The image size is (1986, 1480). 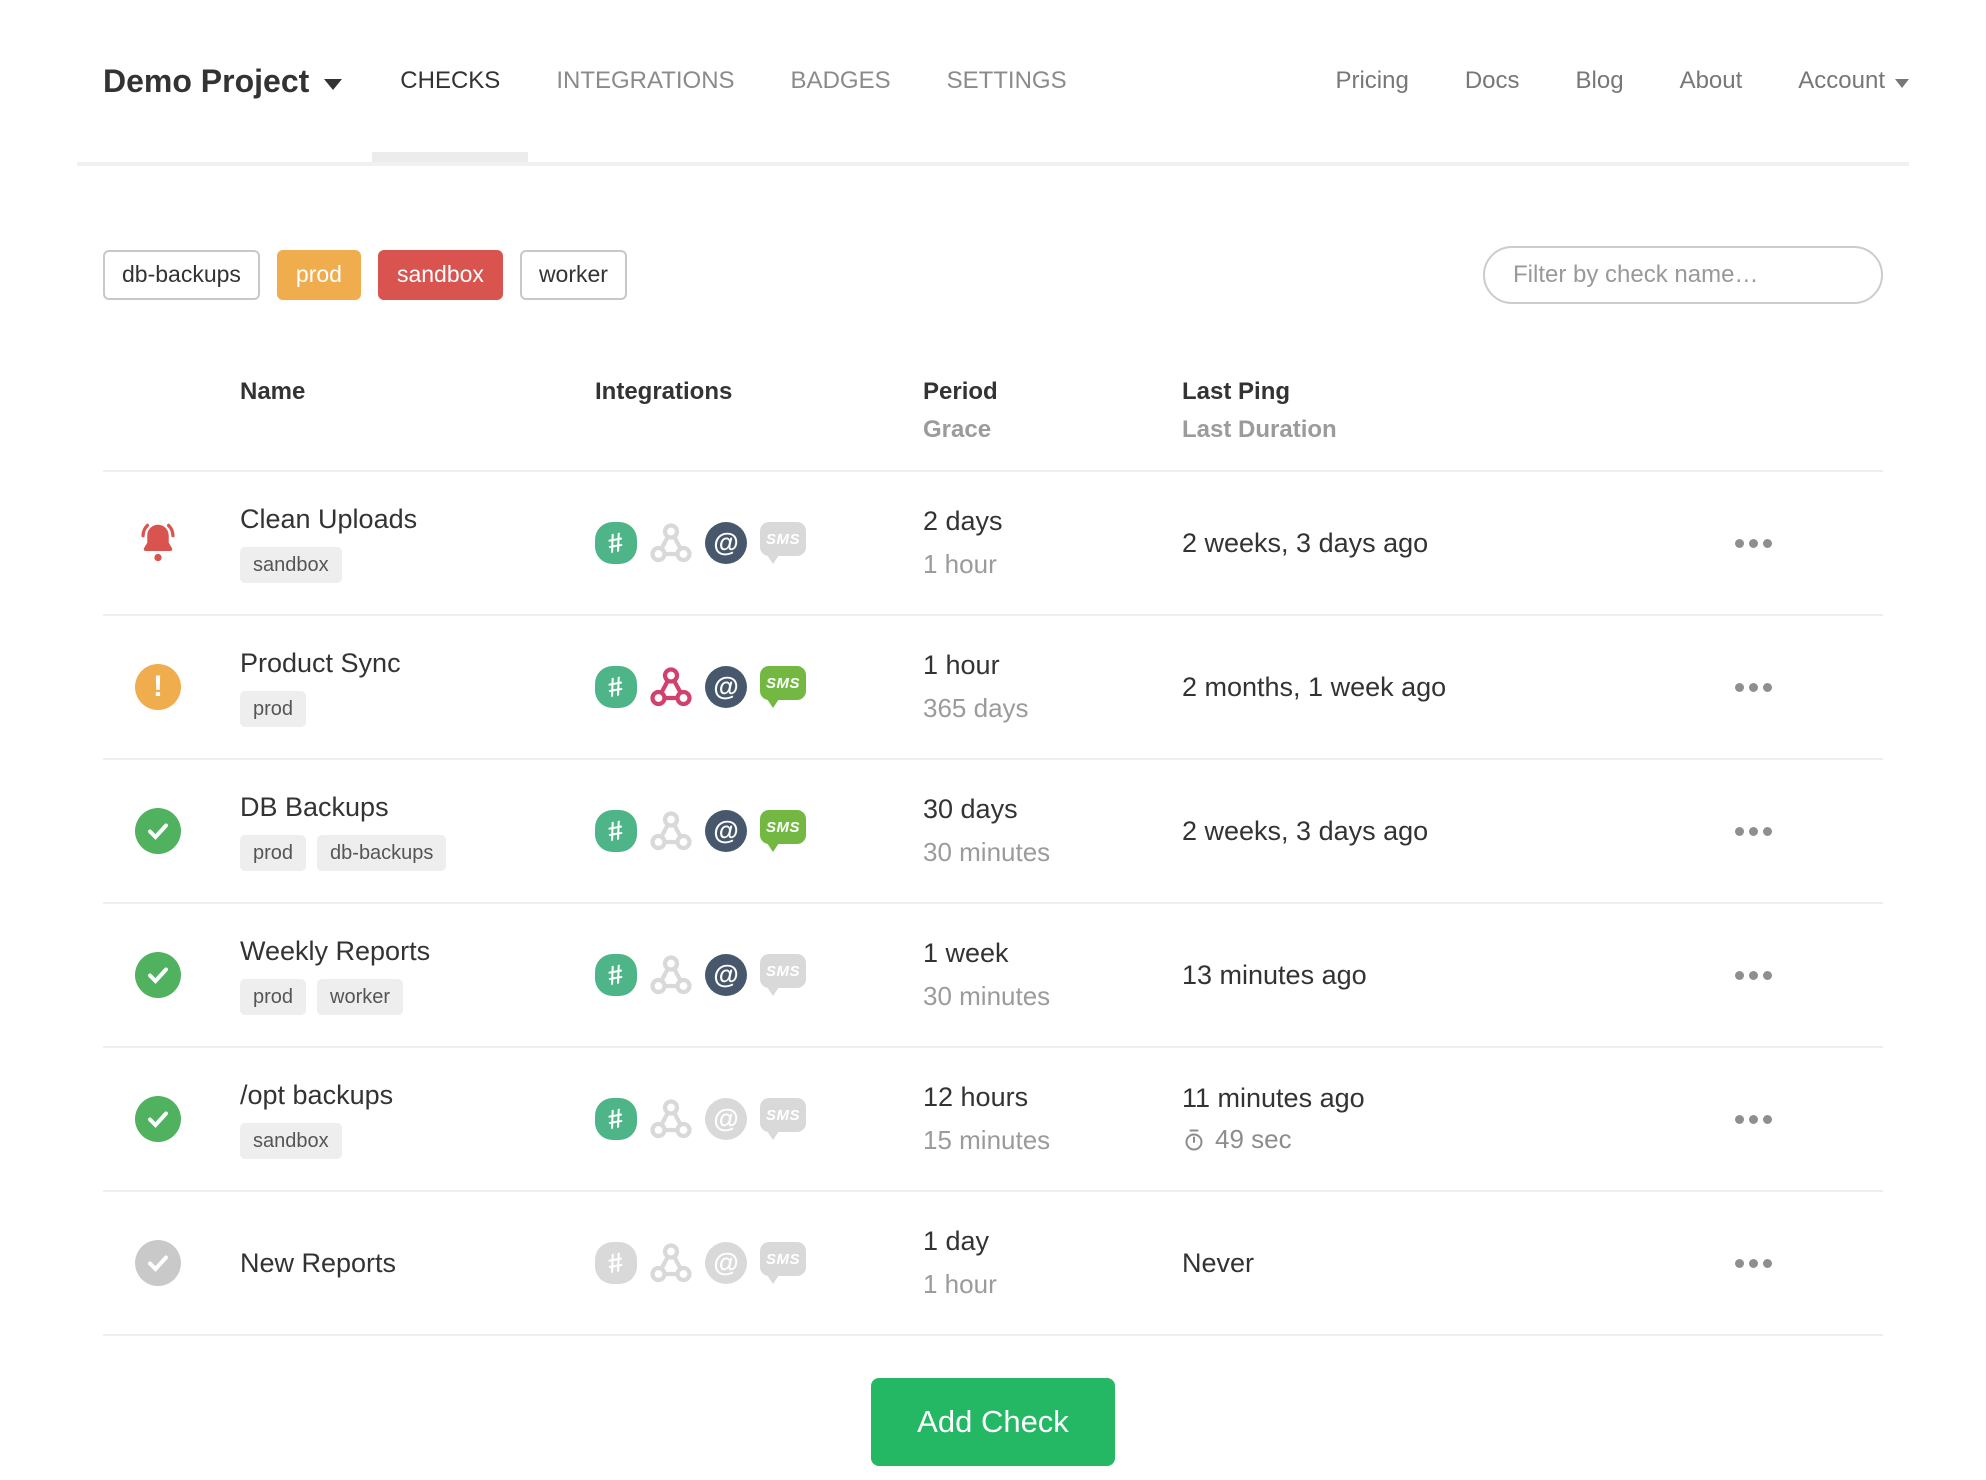 I want to click on bell-icon, so click(x=158, y=542).